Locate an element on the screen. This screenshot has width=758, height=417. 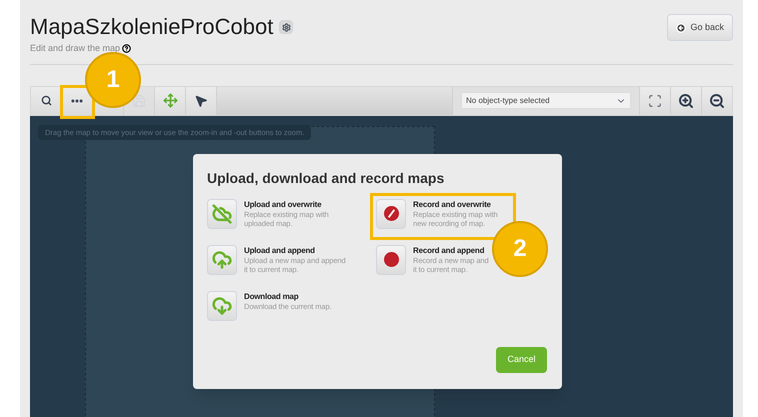
back-icon is located at coordinates (681, 27).